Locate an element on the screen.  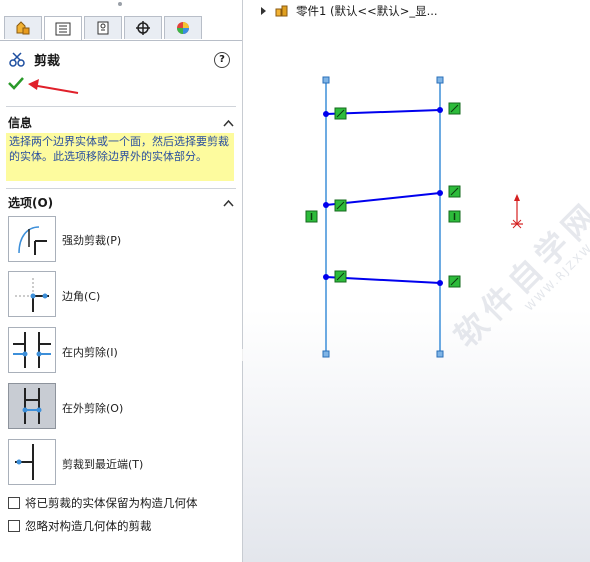
keep-construction-checkbox: 将已剪裁的实体保留为构造几何体 is located at coordinates (103, 503).